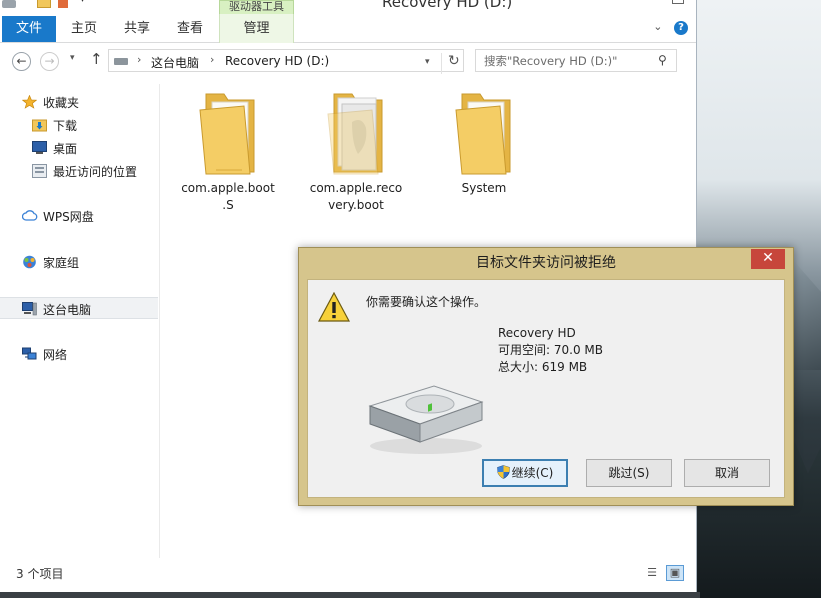  Describe the element at coordinates (29, 262) in the screenshot. I see `homegroup-icon` at that location.